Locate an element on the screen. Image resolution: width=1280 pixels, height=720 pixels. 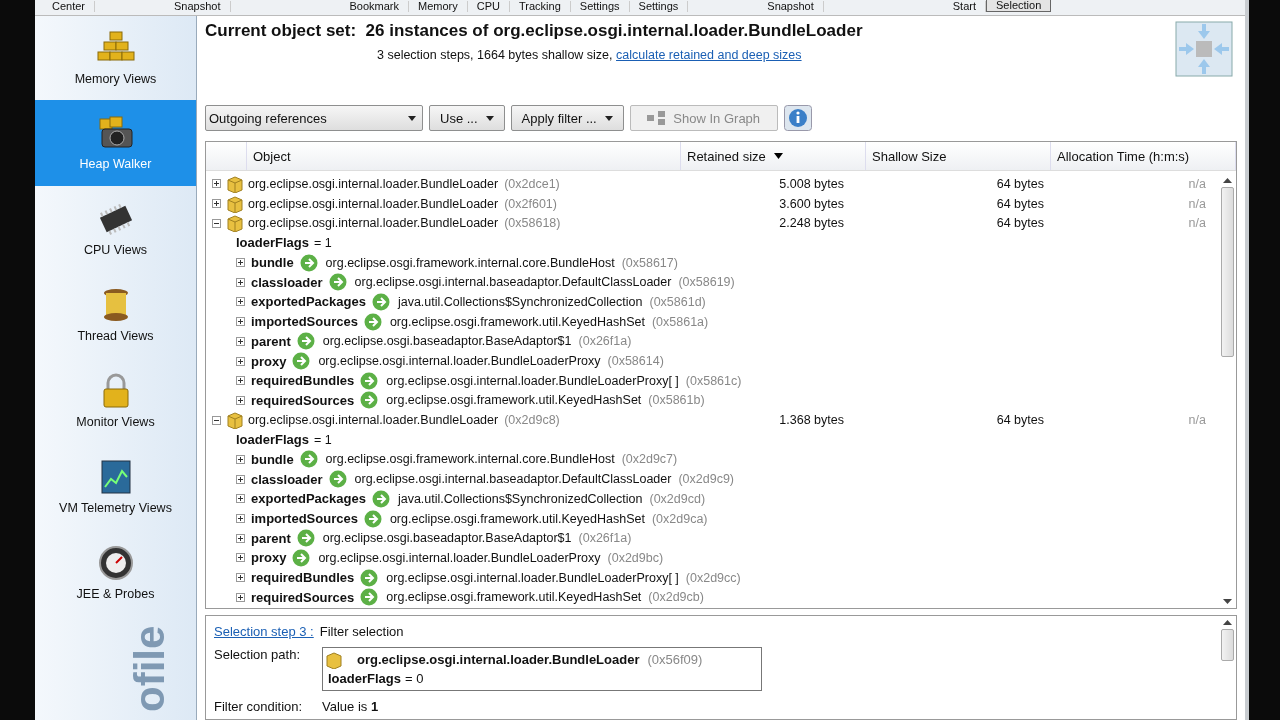
sidebar-item: CPU Views is located at coordinates (115, 229).